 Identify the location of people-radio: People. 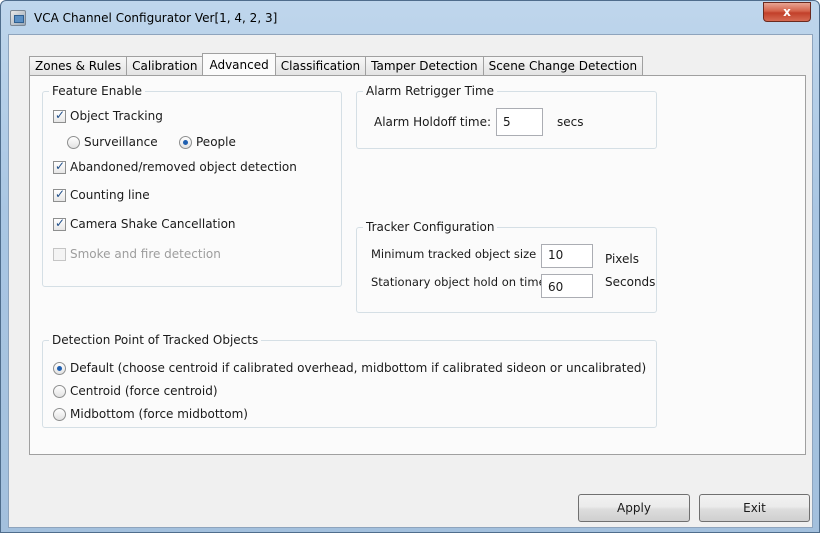
(207, 142).